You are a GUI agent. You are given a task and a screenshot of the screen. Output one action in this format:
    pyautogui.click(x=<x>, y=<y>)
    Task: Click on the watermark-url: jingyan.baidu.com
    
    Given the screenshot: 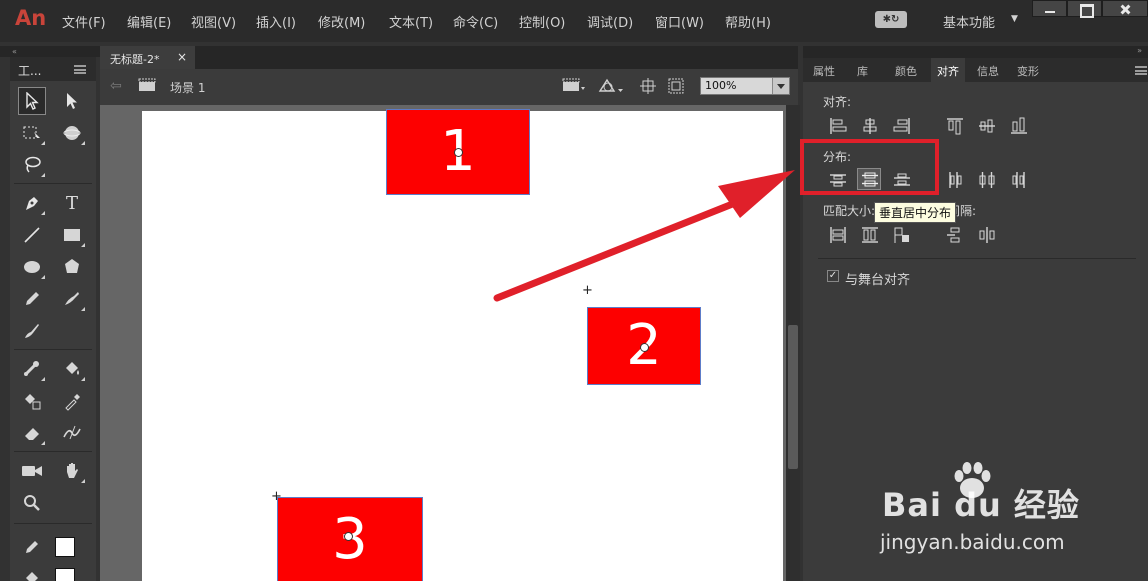 What is the action you would take?
    pyautogui.click(x=972, y=542)
    